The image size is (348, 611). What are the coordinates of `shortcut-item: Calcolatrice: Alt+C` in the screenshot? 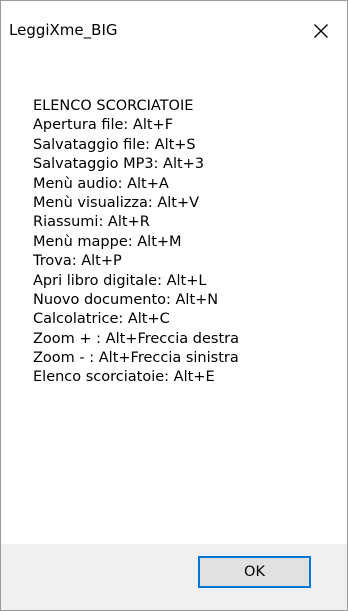 It's located at (101, 319).